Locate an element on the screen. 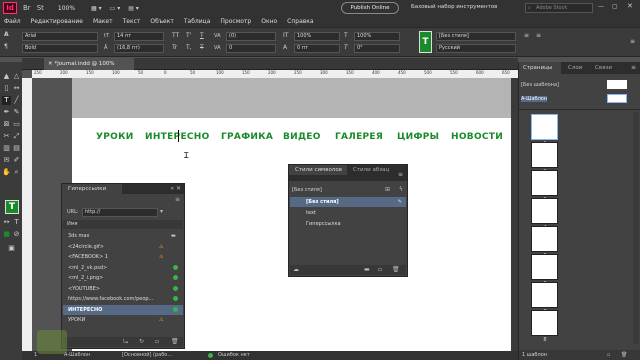  transform-tool-icon: ⤢ is located at coordinates (16, 136).